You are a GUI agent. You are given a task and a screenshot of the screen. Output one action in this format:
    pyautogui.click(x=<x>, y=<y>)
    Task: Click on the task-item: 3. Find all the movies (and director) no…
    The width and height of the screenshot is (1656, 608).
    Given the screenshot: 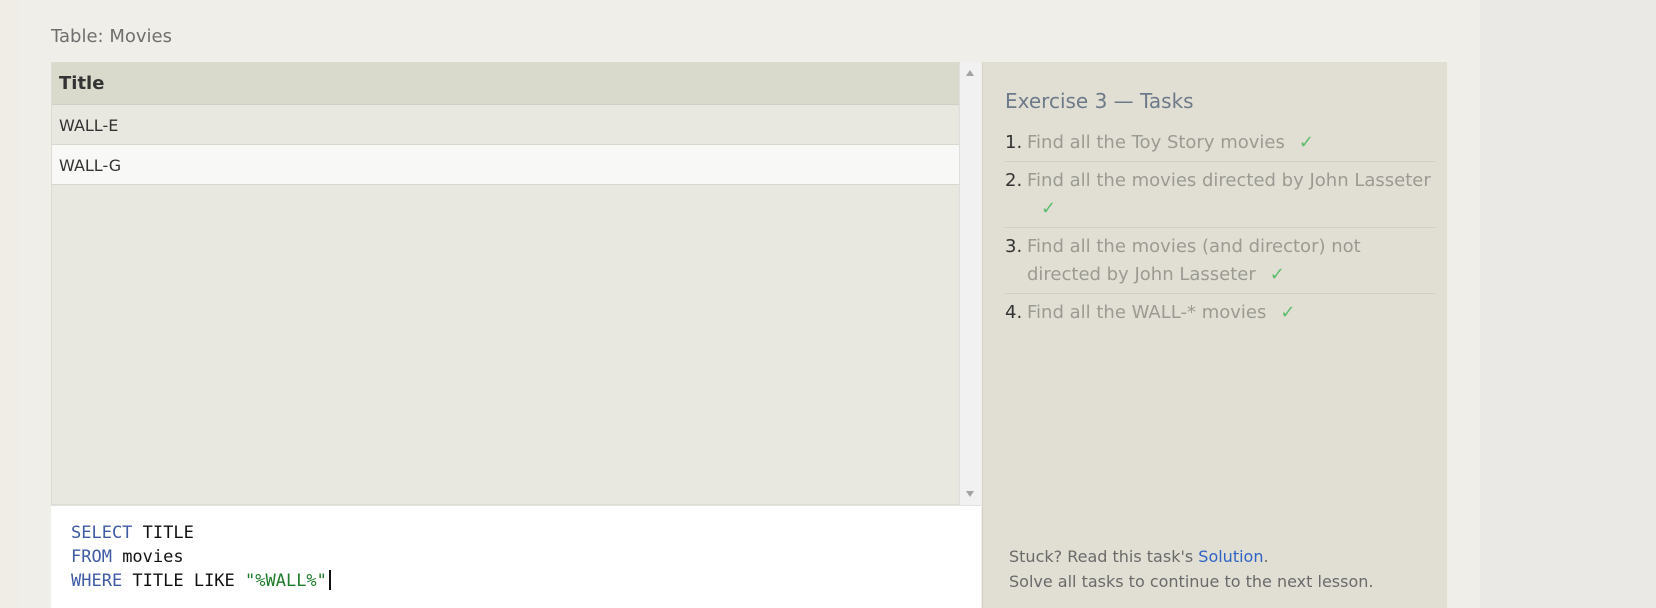 What is the action you would take?
    pyautogui.click(x=1220, y=261)
    